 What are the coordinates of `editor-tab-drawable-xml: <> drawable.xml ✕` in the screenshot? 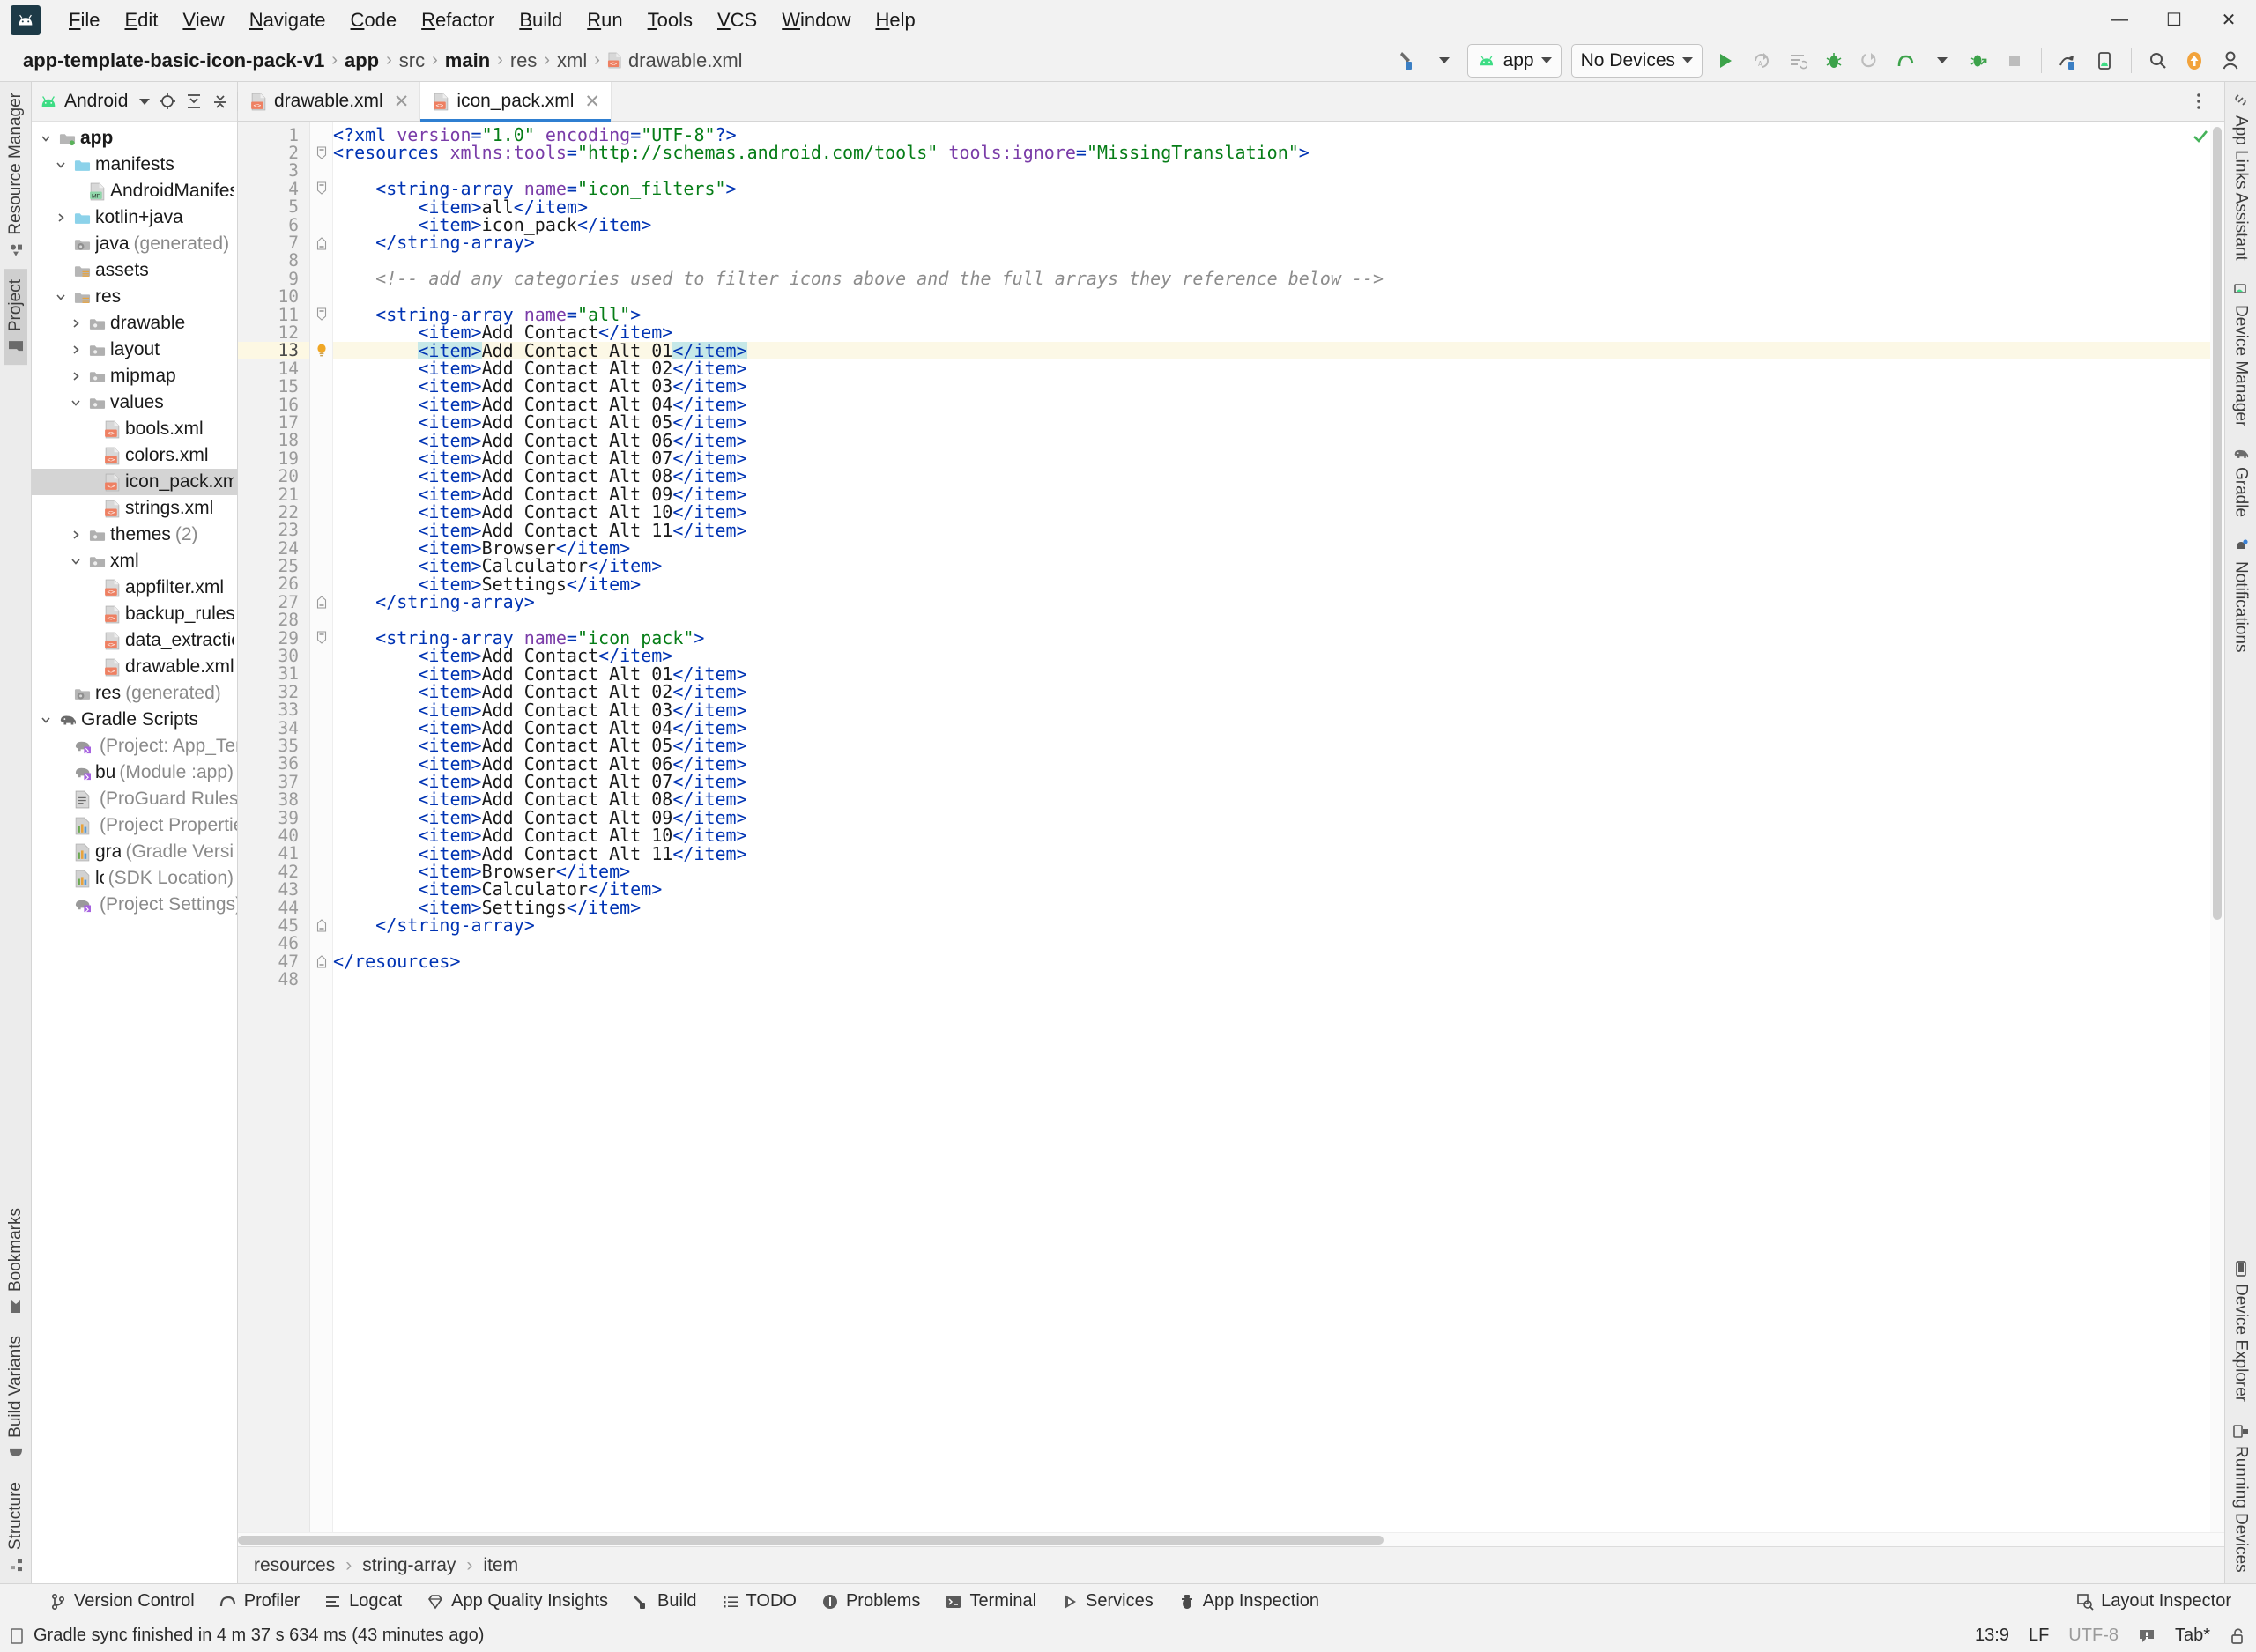 It's located at (329, 101).